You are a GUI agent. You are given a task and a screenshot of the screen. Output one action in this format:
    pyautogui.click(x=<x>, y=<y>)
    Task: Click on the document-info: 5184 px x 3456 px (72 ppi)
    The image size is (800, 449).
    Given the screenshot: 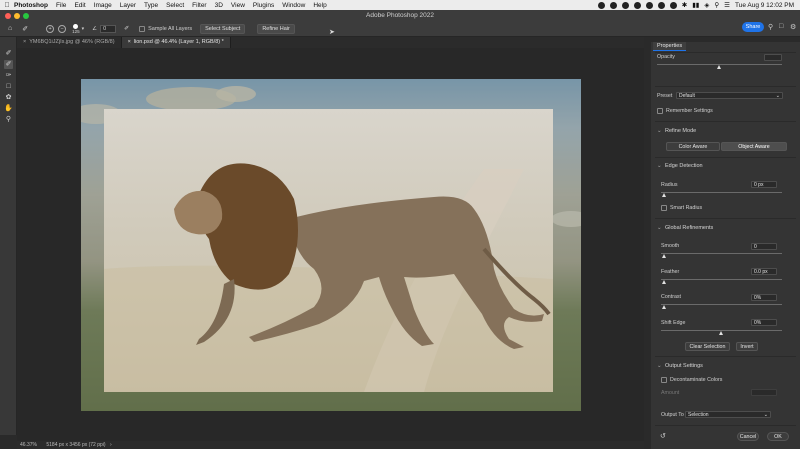 What is the action you would take?
    pyautogui.click(x=75, y=445)
    